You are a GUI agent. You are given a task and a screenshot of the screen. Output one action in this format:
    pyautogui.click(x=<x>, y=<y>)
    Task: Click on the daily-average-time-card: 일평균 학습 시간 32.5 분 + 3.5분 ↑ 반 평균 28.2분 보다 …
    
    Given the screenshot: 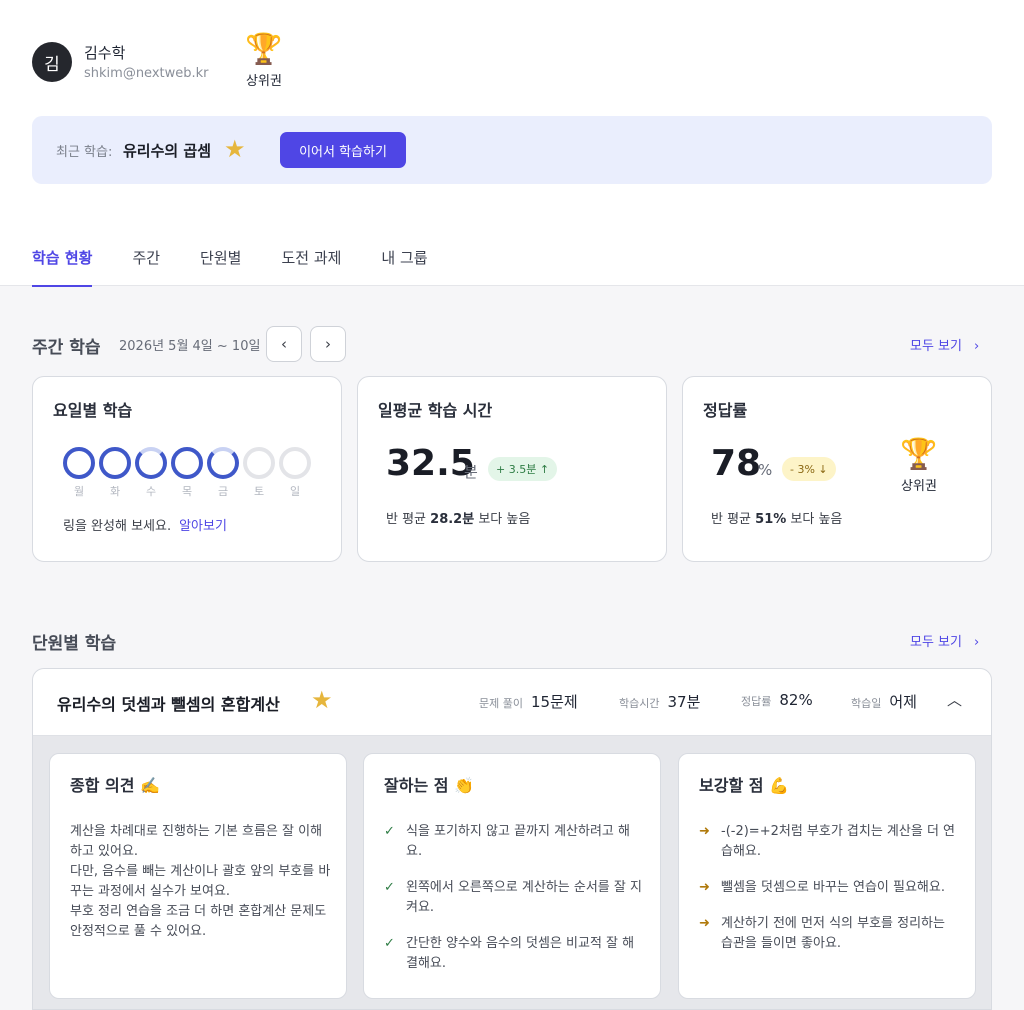 What is the action you would take?
    pyautogui.click(x=512, y=469)
    